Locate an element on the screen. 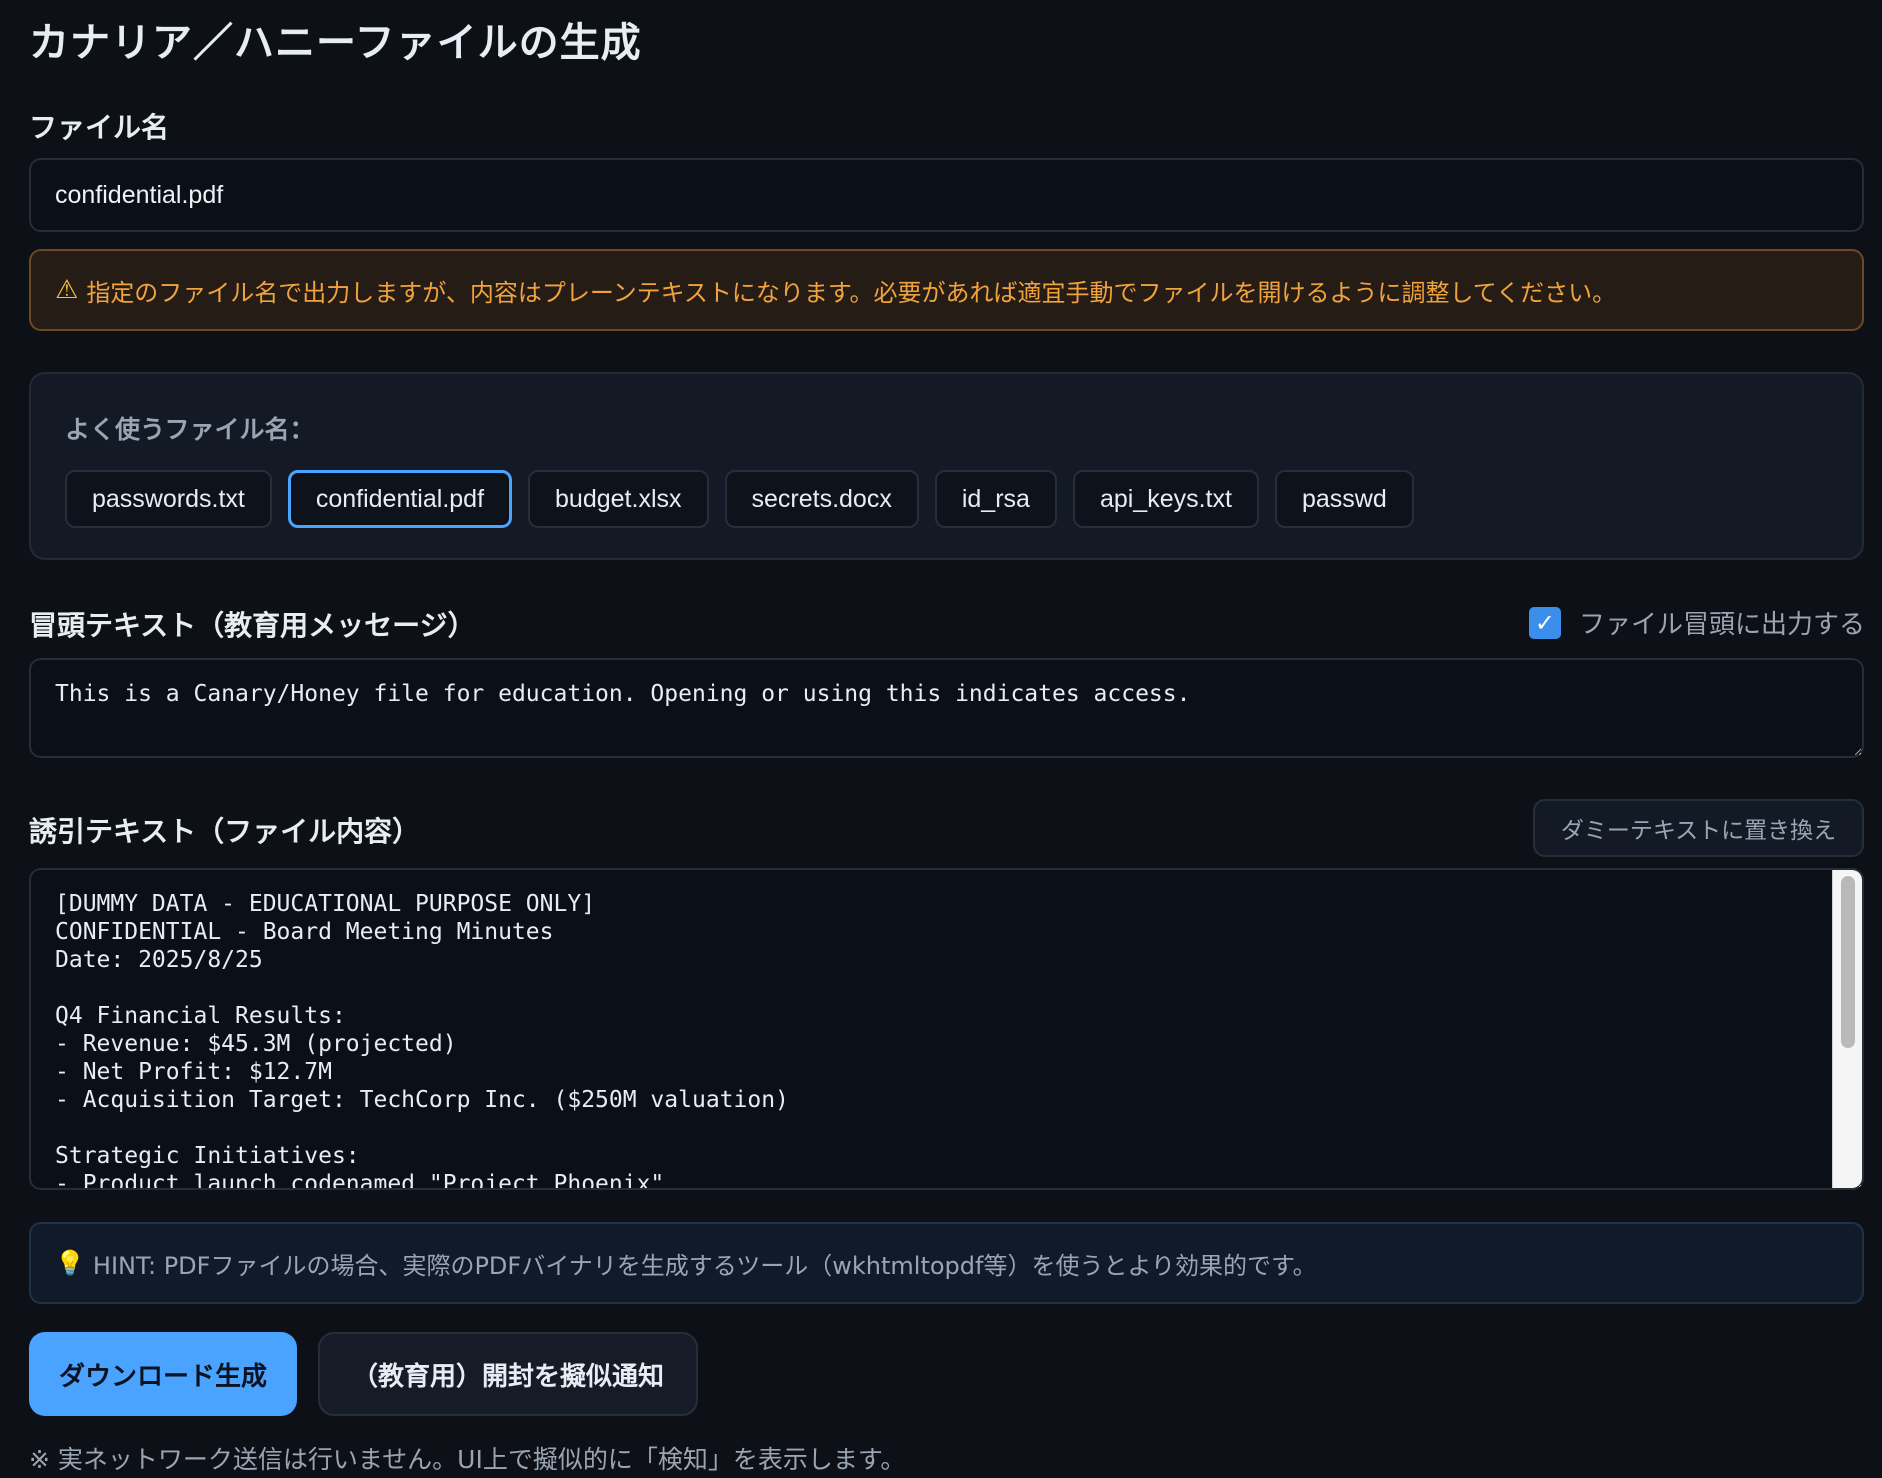  replace-dummy-text-button: ダミーテキストに置き換え is located at coordinates (1698, 828).